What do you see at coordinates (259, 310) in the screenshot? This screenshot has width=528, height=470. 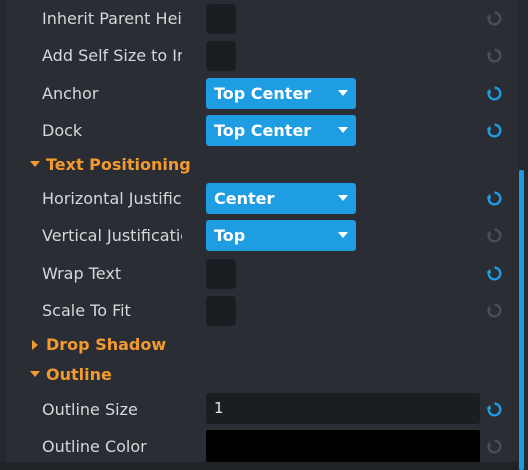 I see `row-scale-to-fit: Scale To Fit` at bounding box center [259, 310].